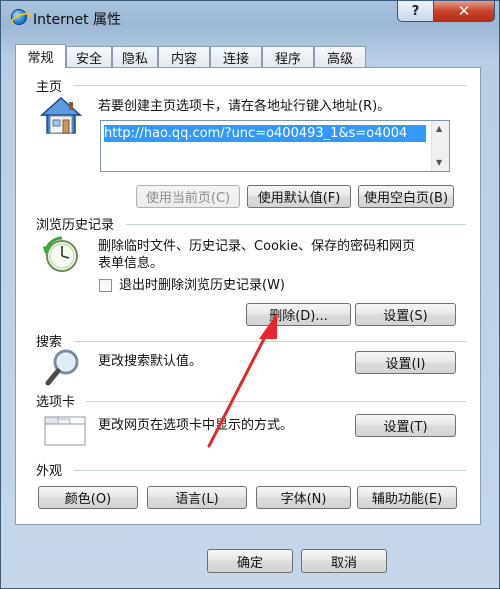 This screenshot has height=589, width=500. What do you see at coordinates (464, 11) in the screenshot?
I see `close-button: ✕` at bounding box center [464, 11].